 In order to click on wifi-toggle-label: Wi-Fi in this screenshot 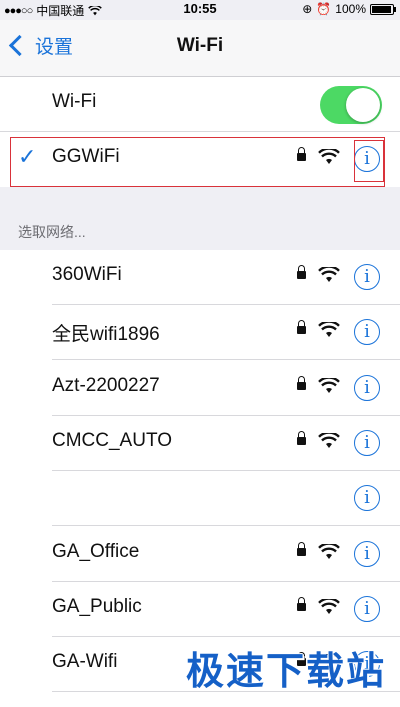, I will do `click(74, 101)`.